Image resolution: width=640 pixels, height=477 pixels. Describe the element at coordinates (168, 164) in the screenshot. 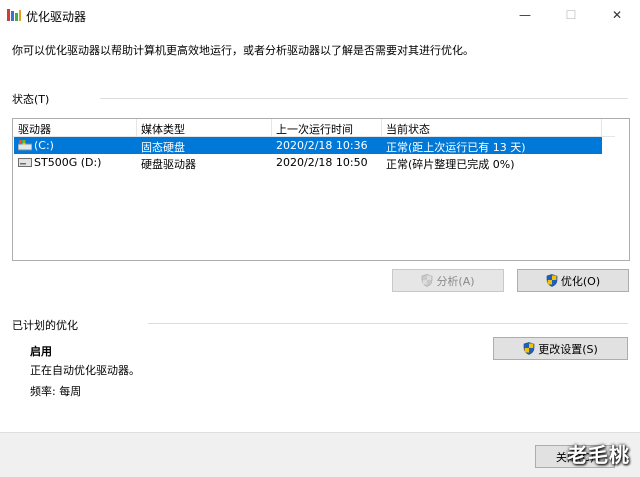

I see `drive-media-type: 硬盘驱动器` at that location.